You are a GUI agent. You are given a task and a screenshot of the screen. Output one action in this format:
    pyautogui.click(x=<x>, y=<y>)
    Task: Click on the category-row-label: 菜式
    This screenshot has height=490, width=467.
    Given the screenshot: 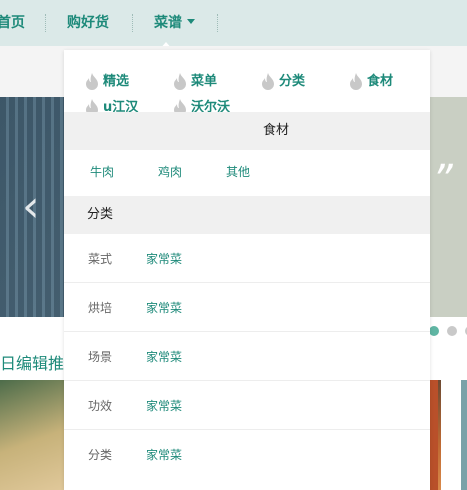 What is the action you would take?
    pyautogui.click(x=100, y=259)
    